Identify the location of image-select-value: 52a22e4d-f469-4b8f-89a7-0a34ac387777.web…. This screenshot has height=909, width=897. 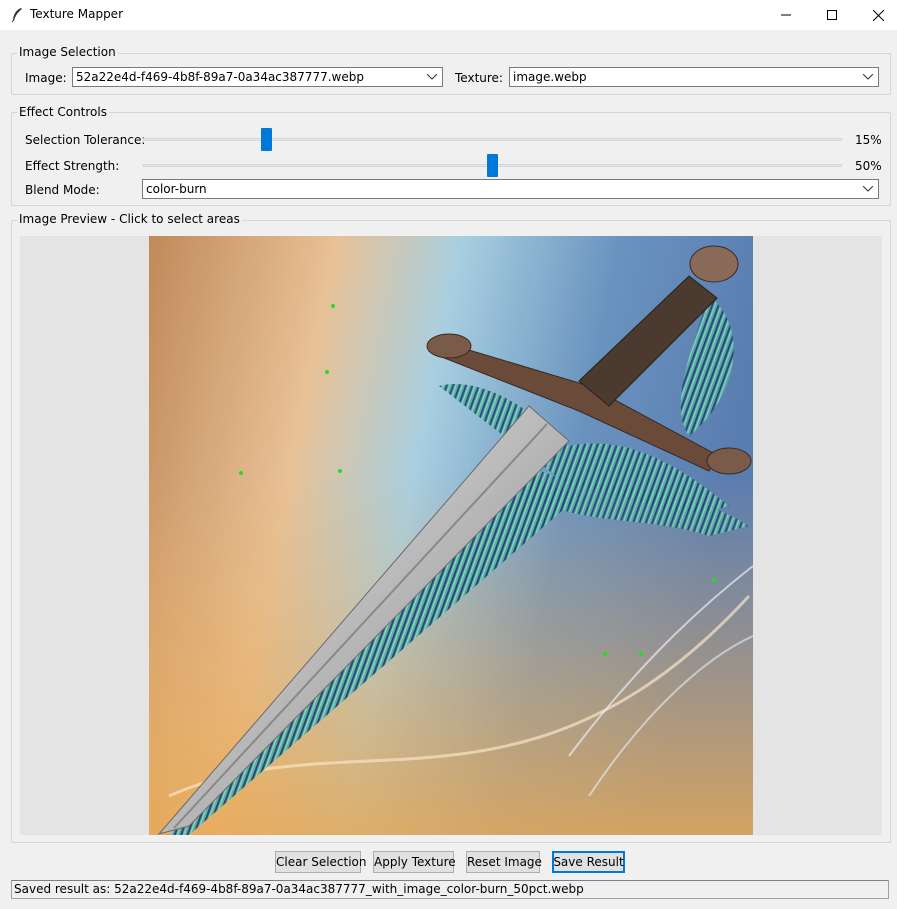
(220, 77).